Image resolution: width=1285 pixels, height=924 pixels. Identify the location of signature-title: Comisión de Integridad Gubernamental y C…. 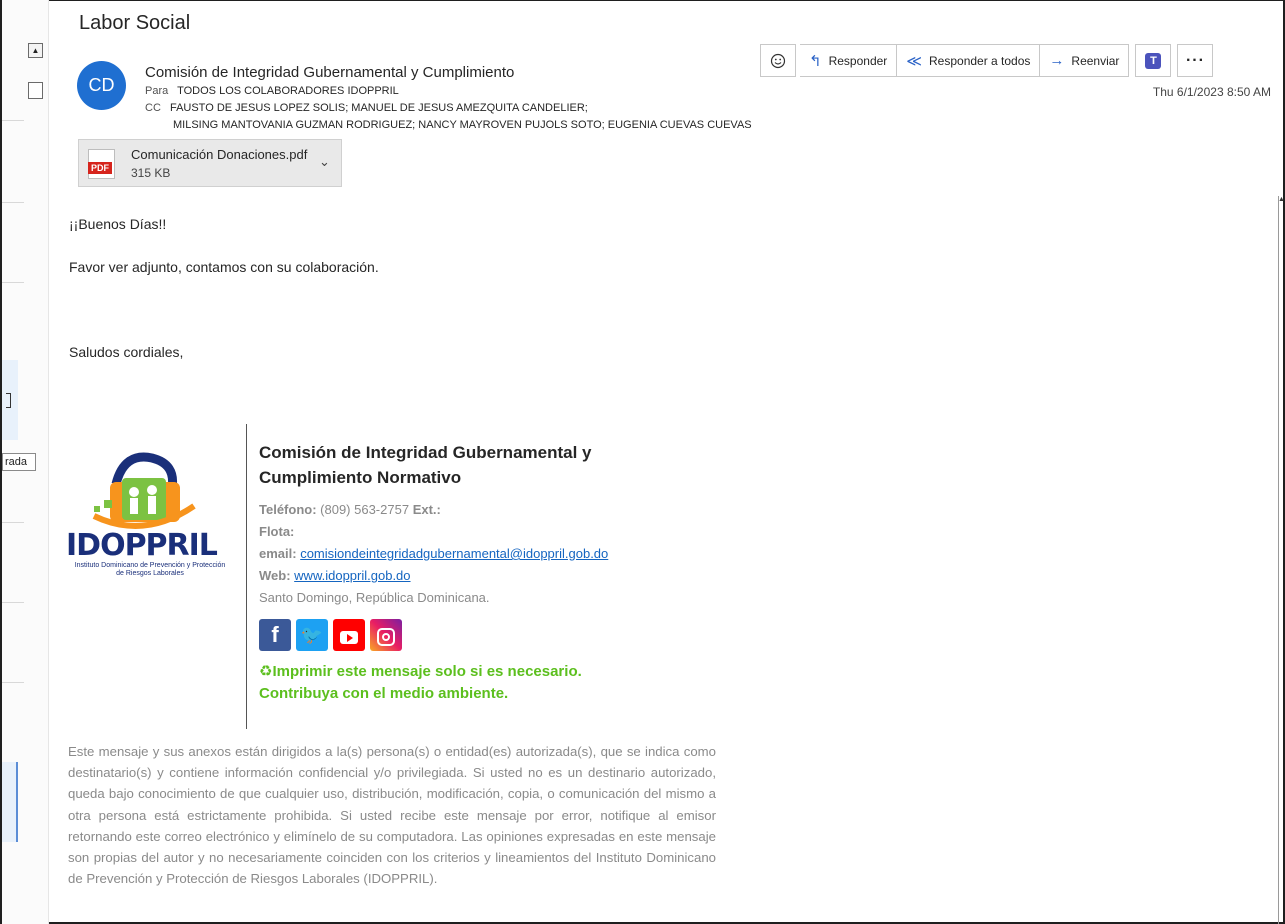
(425, 465).